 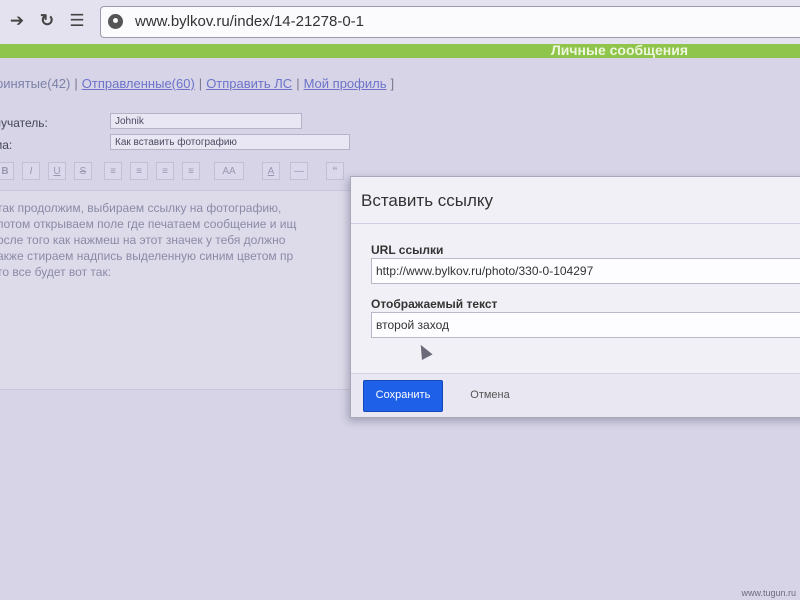 What do you see at coordinates (575, 395) in the screenshot?
I see `dialog-footer: Сохранить Отмена` at bounding box center [575, 395].